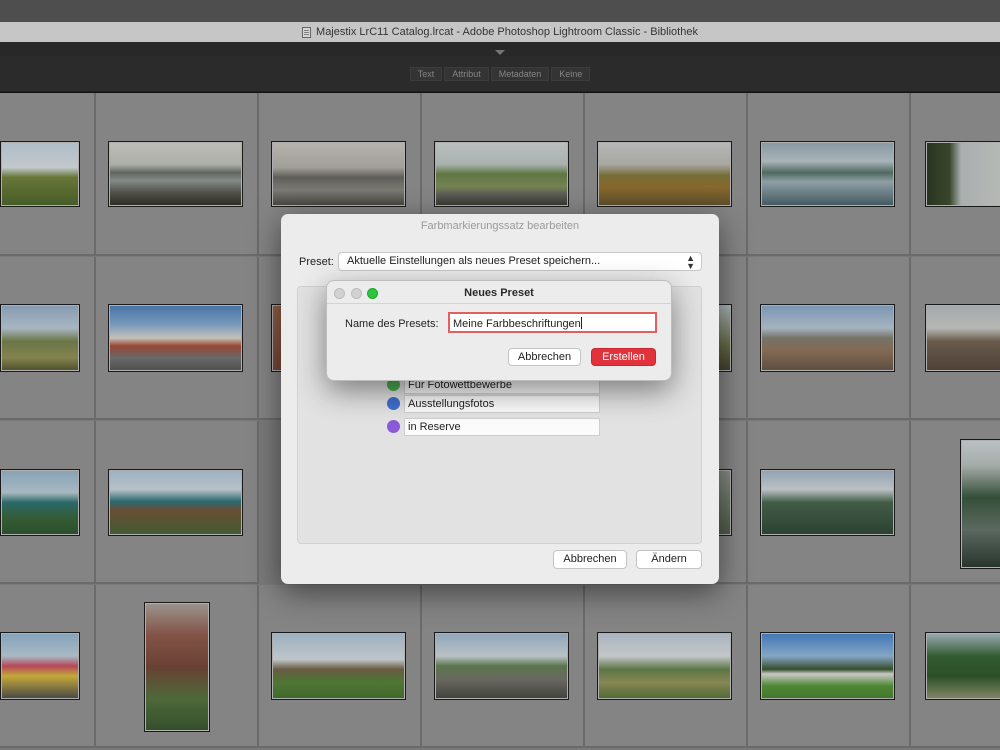 The height and width of the screenshot is (750, 1000). I want to click on preset-name-value: Meine Farbbeschriftungen, so click(517, 324).